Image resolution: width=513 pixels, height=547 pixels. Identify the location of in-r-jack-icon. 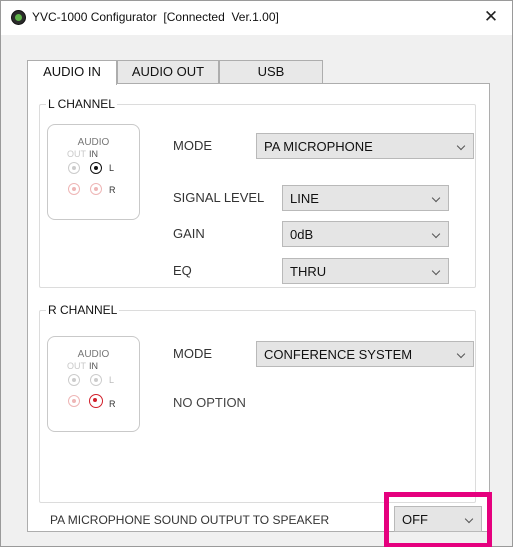
(96, 189).